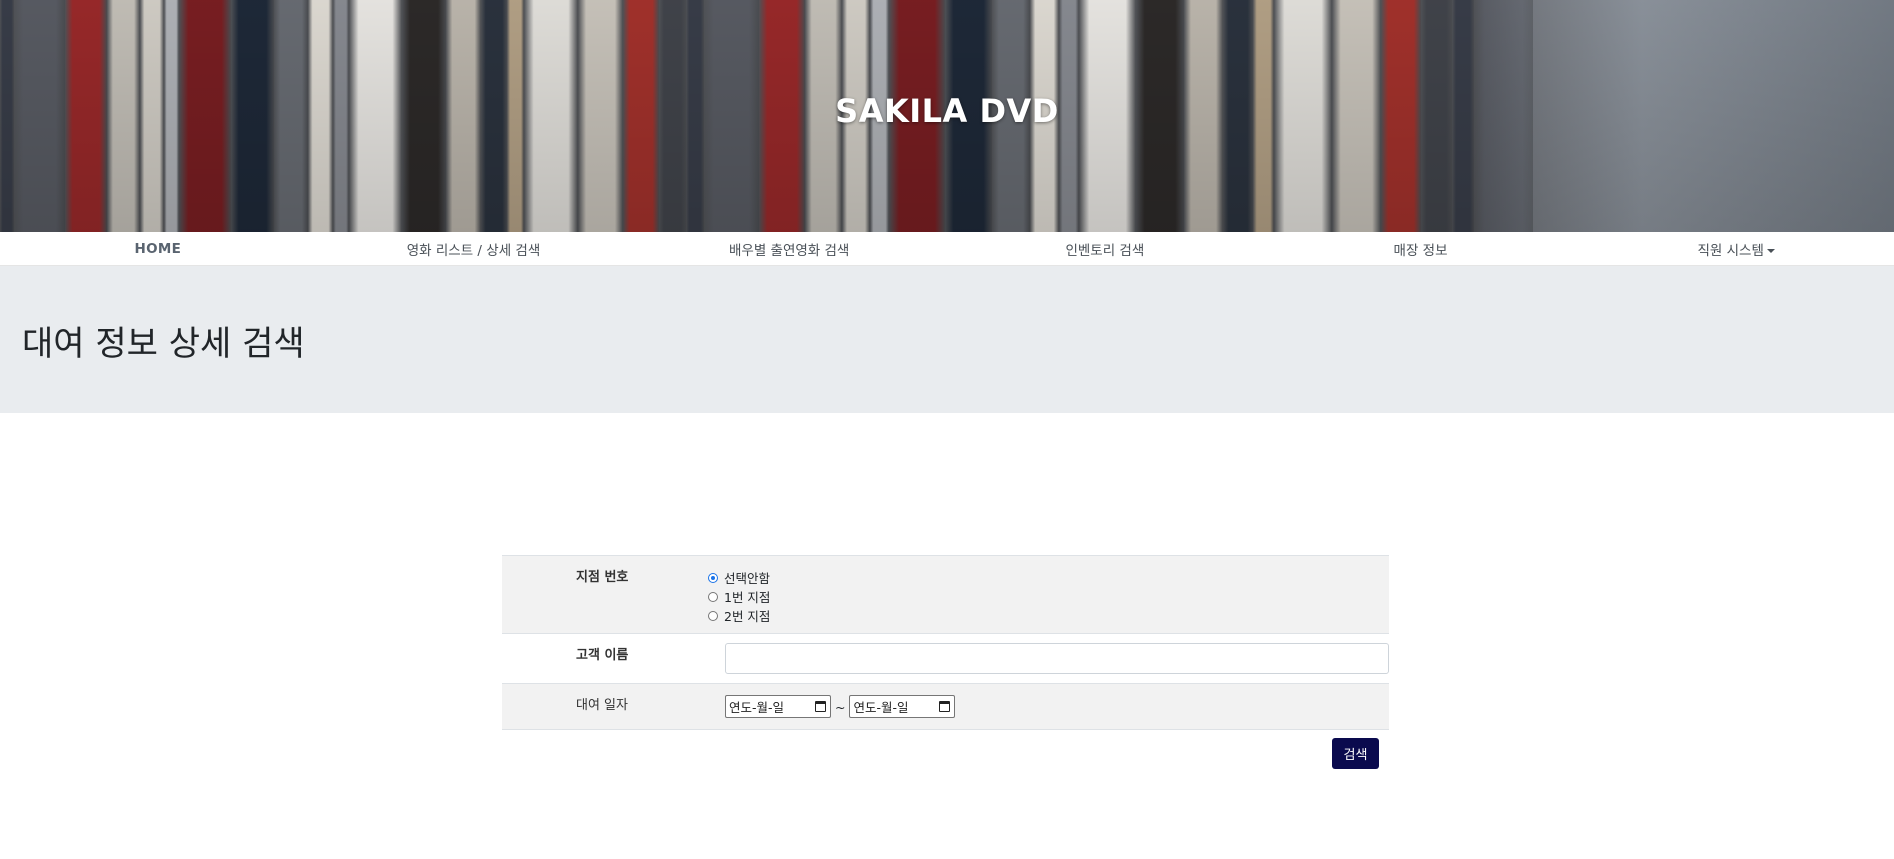 This screenshot has width=1894, height=859. I want to click on form-row-store: 지점 번호 선택안함 1번 지점 2번 지점, so click(945, 594).